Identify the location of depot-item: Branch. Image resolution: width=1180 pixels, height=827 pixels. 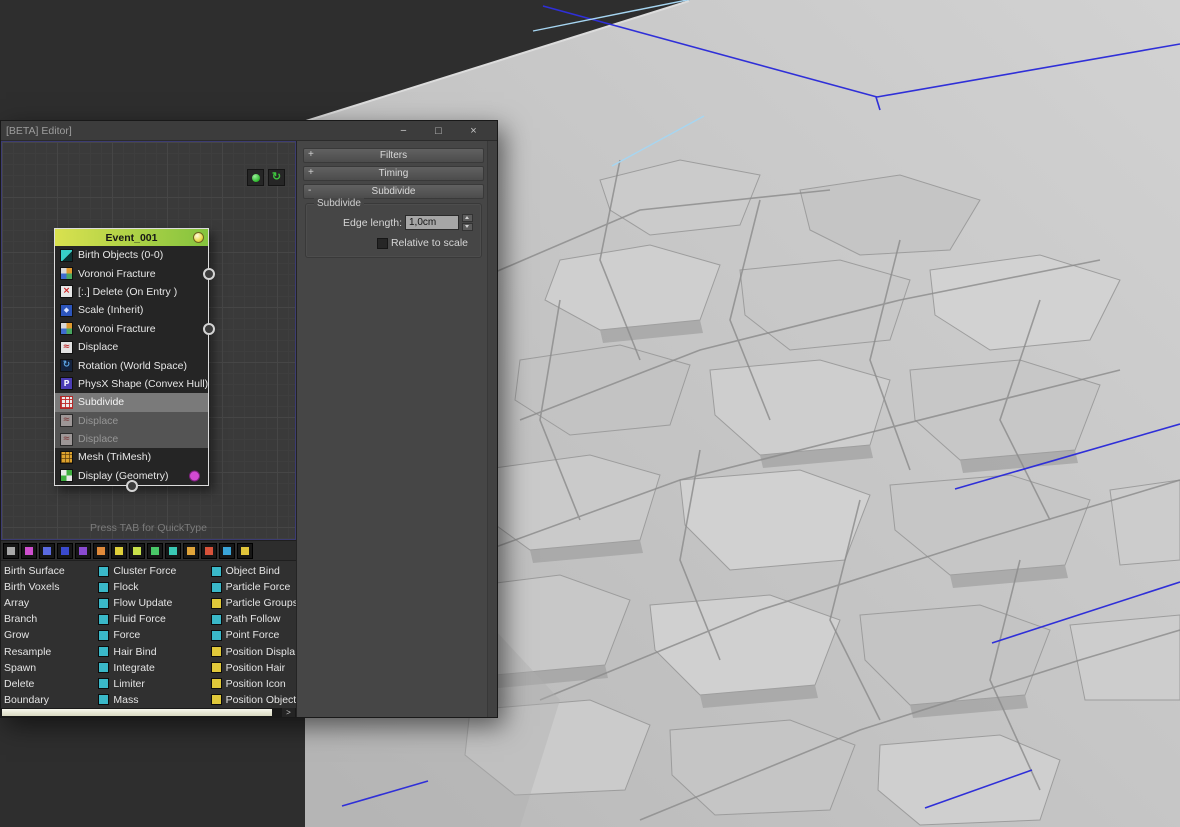
(51, 619).